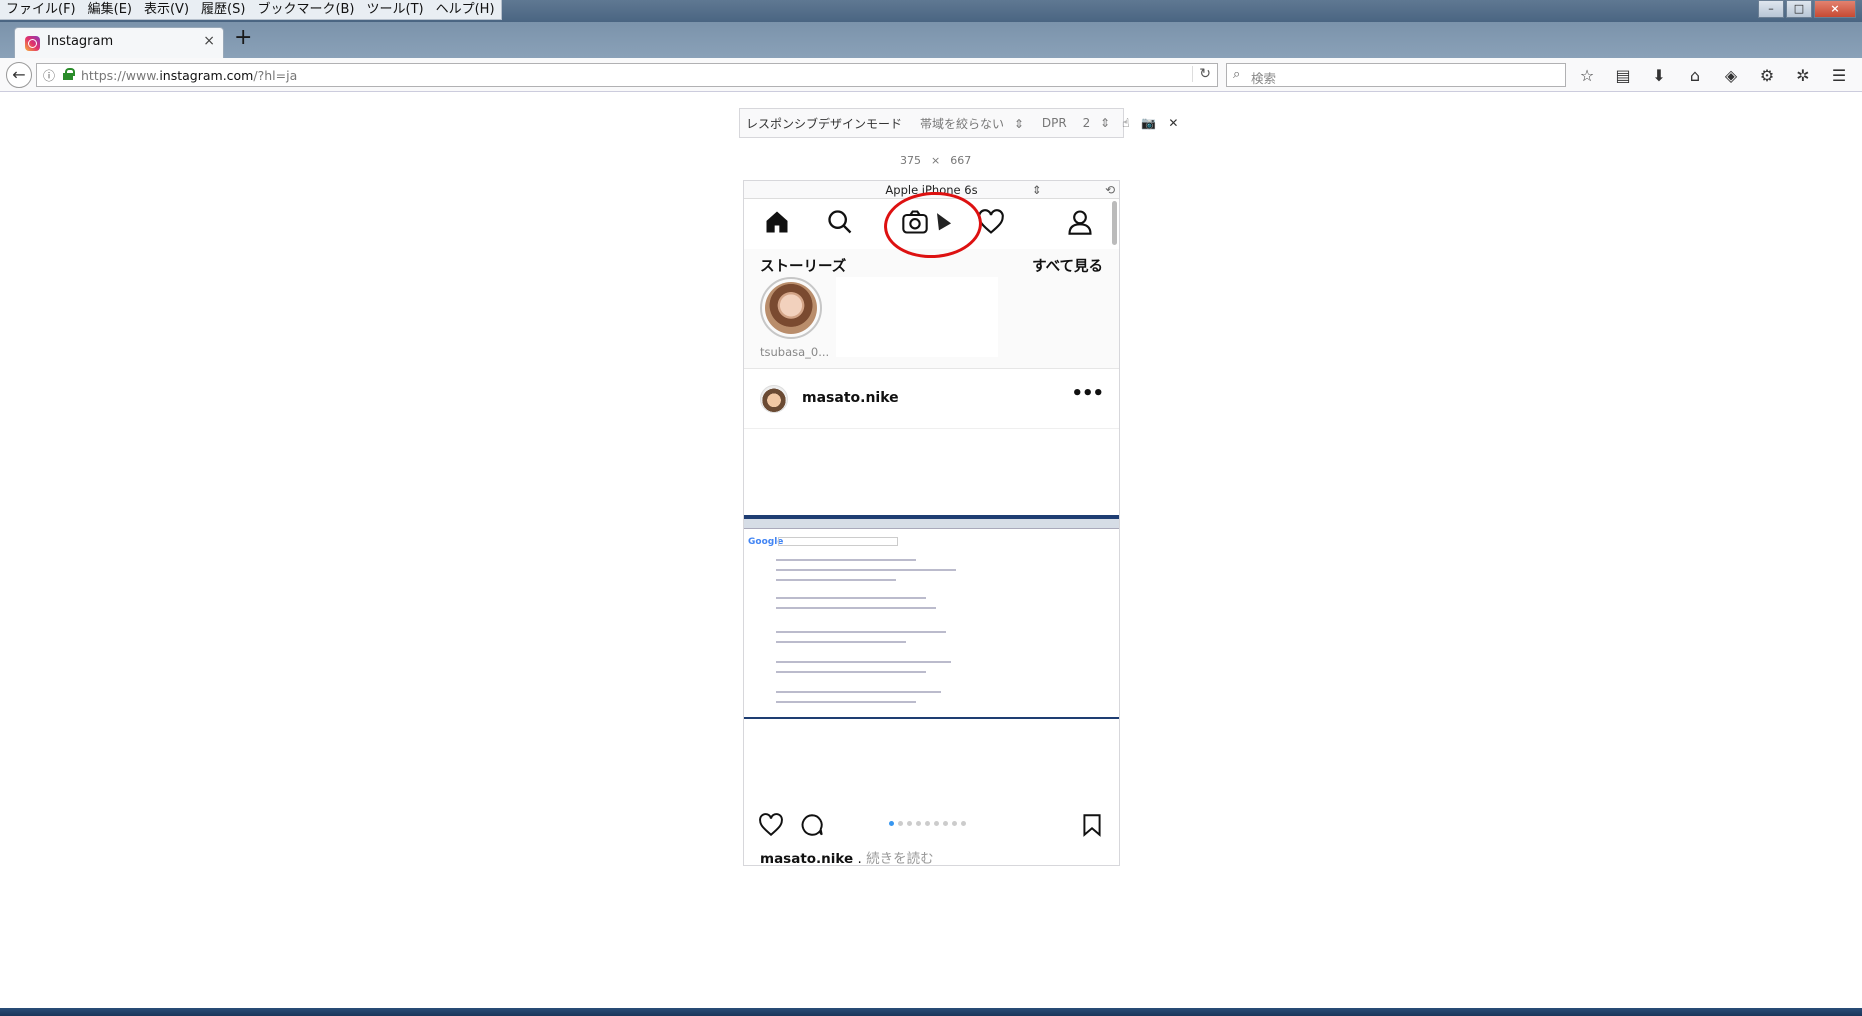 This screenshot has width=1862, height=1016. Describe the element at coordinates (900, 858) in the screenshot. I see `read-more-link: 続きを読む` at that location.